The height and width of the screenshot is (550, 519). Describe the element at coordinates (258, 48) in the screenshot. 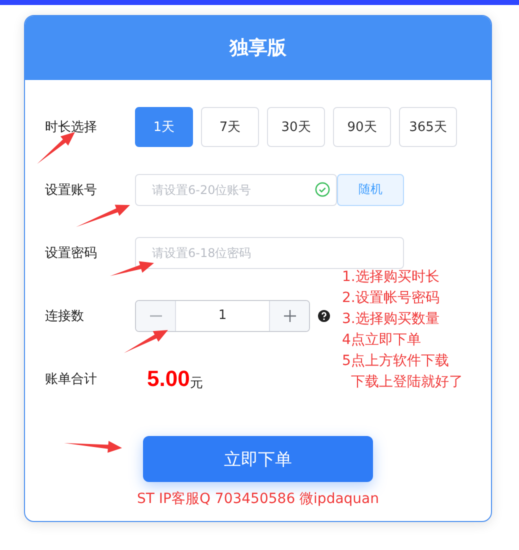

I see `card-header: 独享版` at that location.